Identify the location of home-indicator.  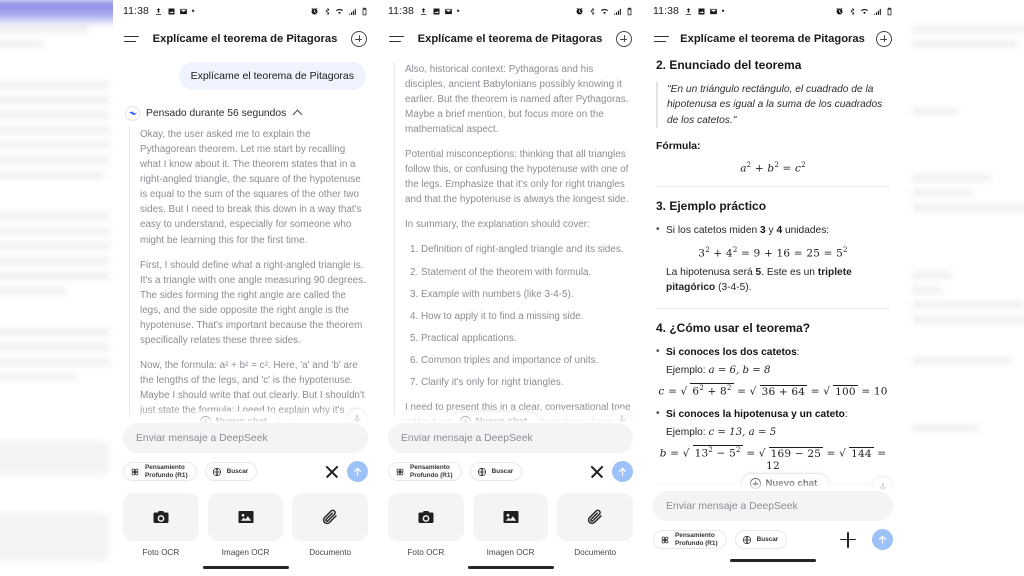
(245, 567).